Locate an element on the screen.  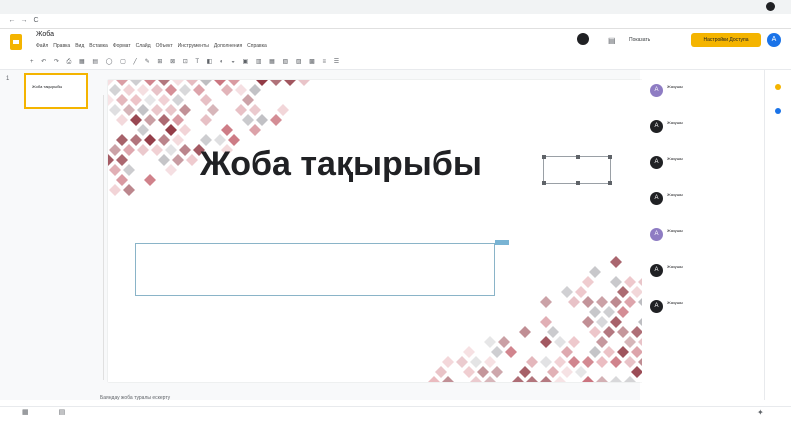
view-toggle-icons: ▦▤ is located at coordinates (58, 412).